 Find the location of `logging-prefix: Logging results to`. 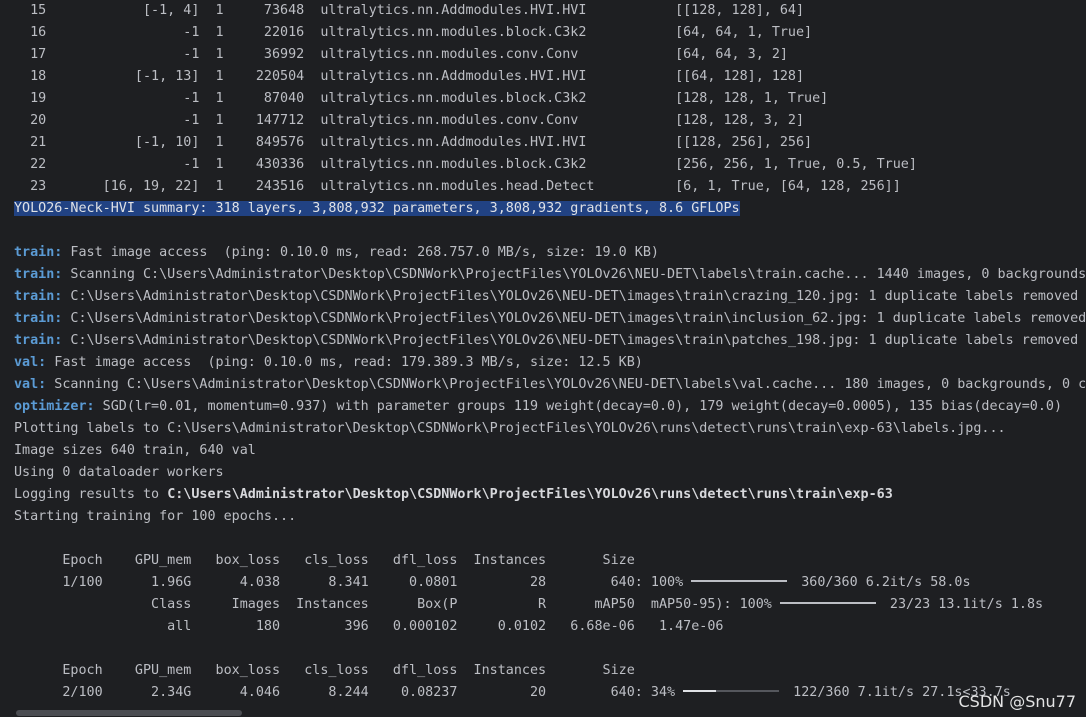

logging-prefix: Logging results to is located at coordinates (91, 494).